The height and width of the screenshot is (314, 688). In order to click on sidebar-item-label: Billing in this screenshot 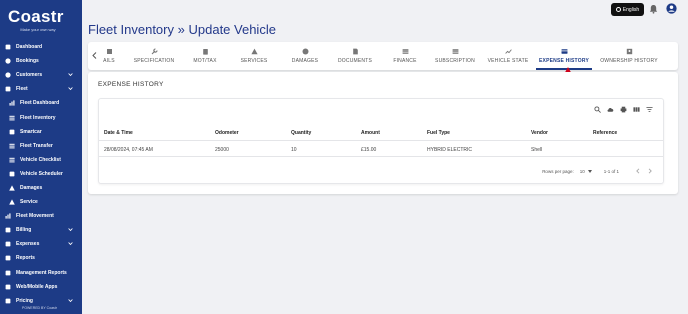, I will do `click(24, 230)`.